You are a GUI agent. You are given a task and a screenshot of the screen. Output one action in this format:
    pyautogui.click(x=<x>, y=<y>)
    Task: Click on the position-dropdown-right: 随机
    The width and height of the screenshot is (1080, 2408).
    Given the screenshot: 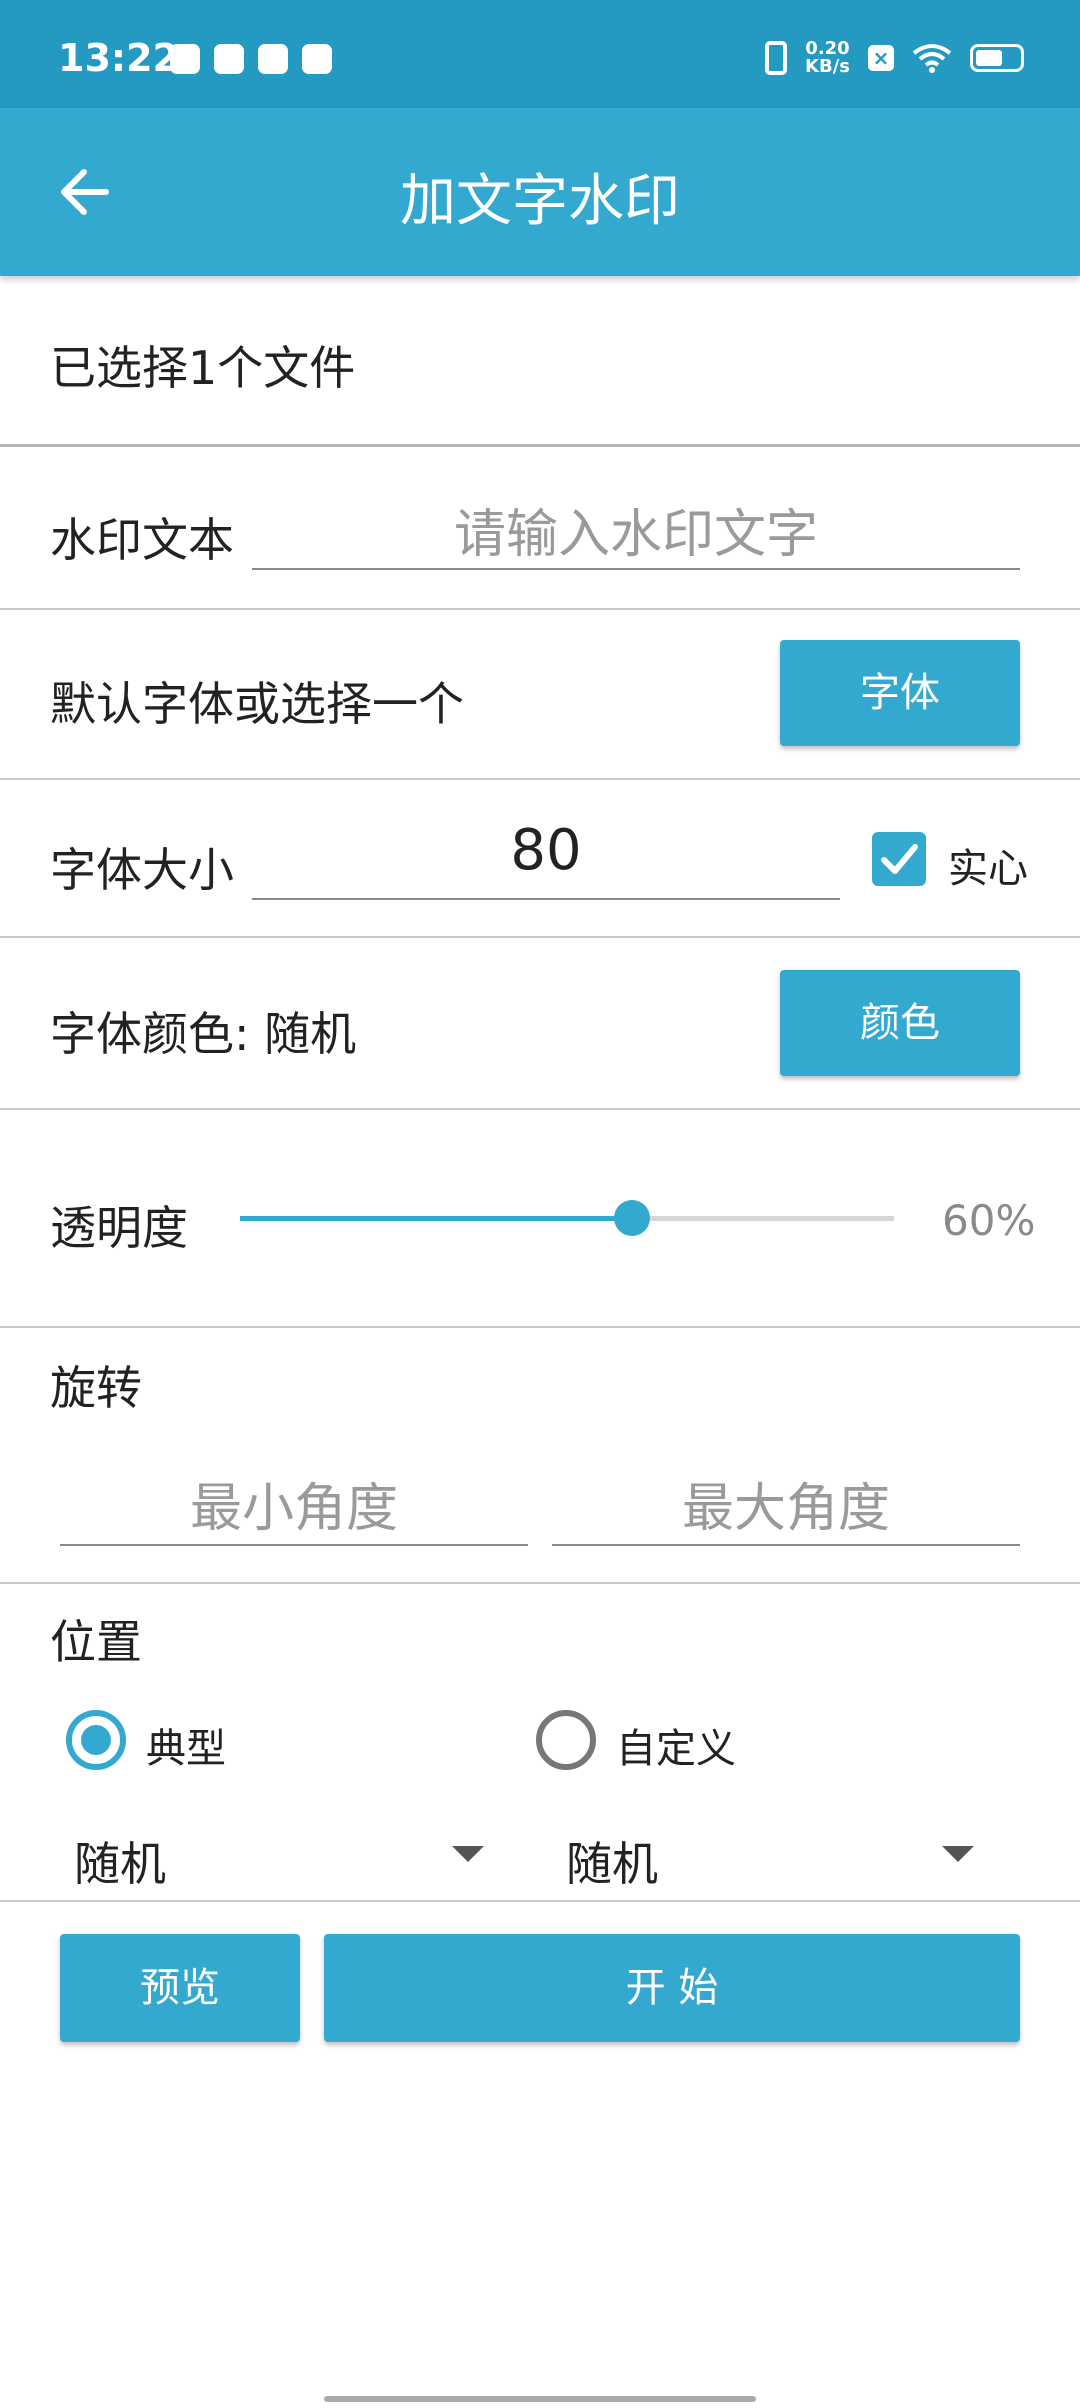 What is the action you would take?
    pyautogui.click(x=772, y=1850)
    